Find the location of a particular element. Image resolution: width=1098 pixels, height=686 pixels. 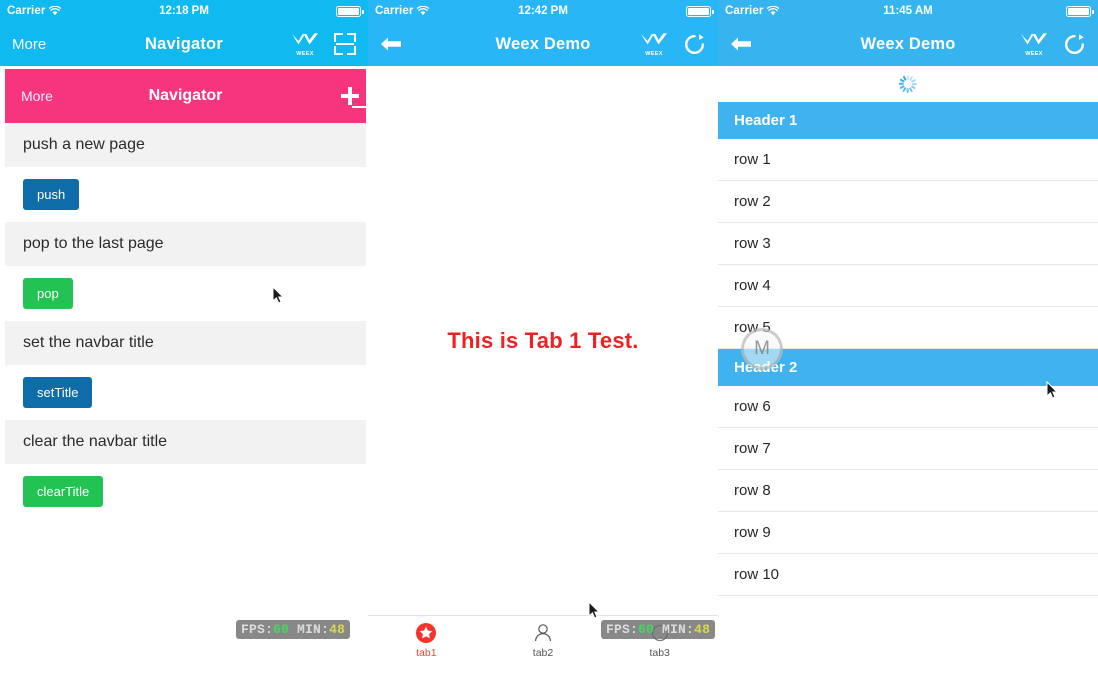

scan-frame-icon is located at coordinates (345, 44).